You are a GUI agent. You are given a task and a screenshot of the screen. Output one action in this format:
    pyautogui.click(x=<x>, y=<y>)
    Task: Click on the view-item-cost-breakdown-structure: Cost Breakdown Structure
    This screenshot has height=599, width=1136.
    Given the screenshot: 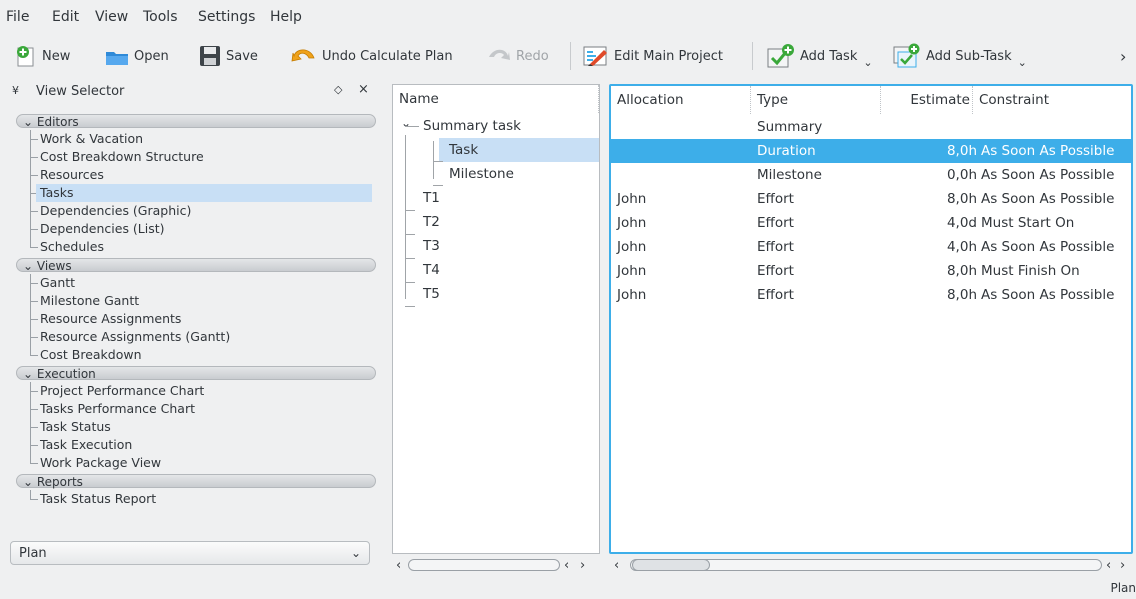 What is the action you would take?
    pyautogui.click(x=122, y=157)
    